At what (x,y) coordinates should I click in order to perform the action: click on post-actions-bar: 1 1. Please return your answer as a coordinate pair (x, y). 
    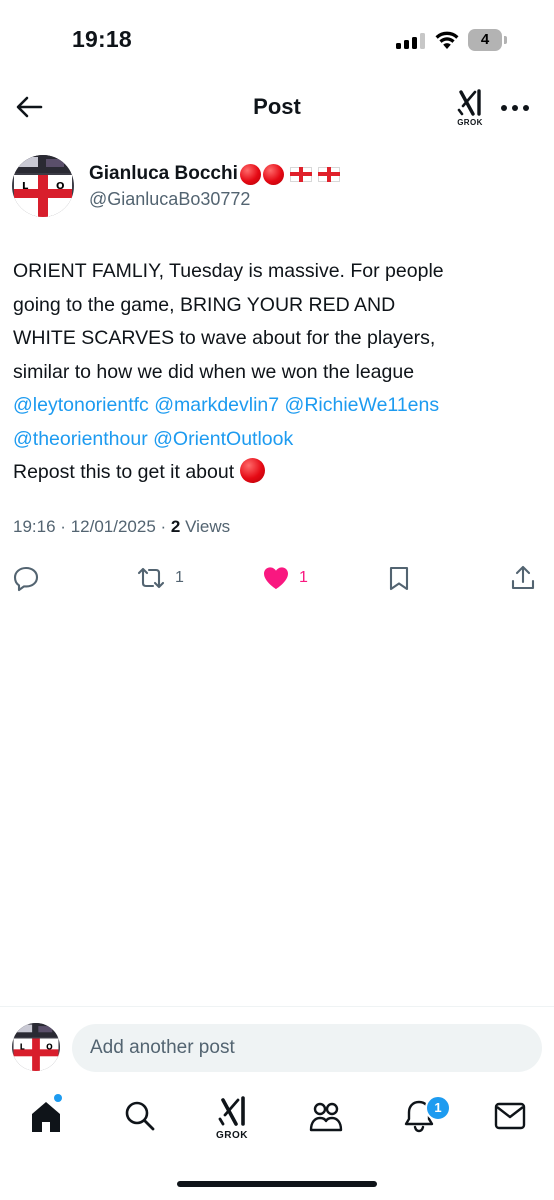
    Looking at the image, I should click on (277, 578).